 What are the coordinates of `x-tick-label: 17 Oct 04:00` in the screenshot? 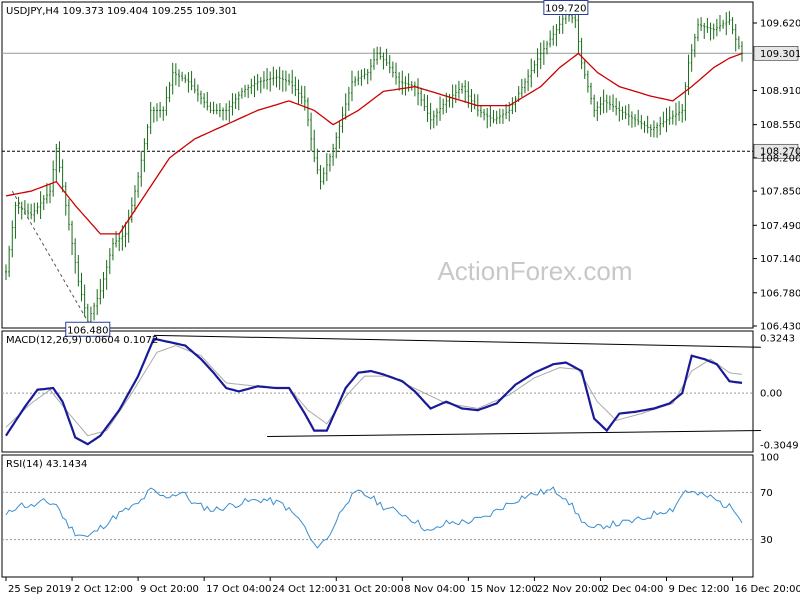 It's located at (238, 589).